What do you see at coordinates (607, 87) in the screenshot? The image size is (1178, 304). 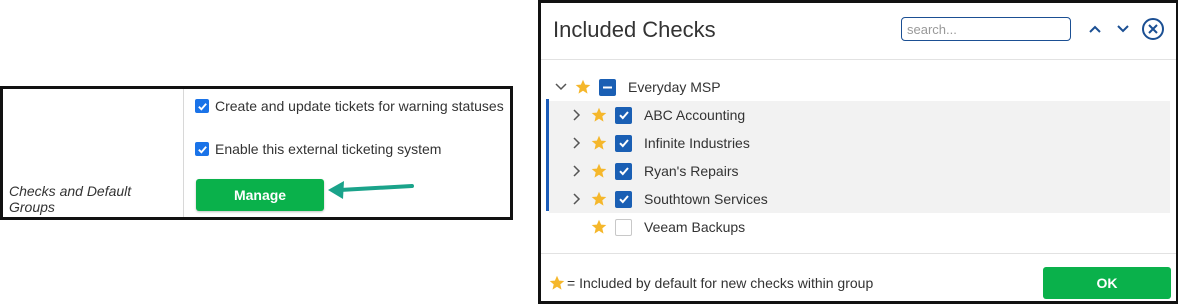 I see `checkbox-partial-icon` at bounding box center [607, 87].